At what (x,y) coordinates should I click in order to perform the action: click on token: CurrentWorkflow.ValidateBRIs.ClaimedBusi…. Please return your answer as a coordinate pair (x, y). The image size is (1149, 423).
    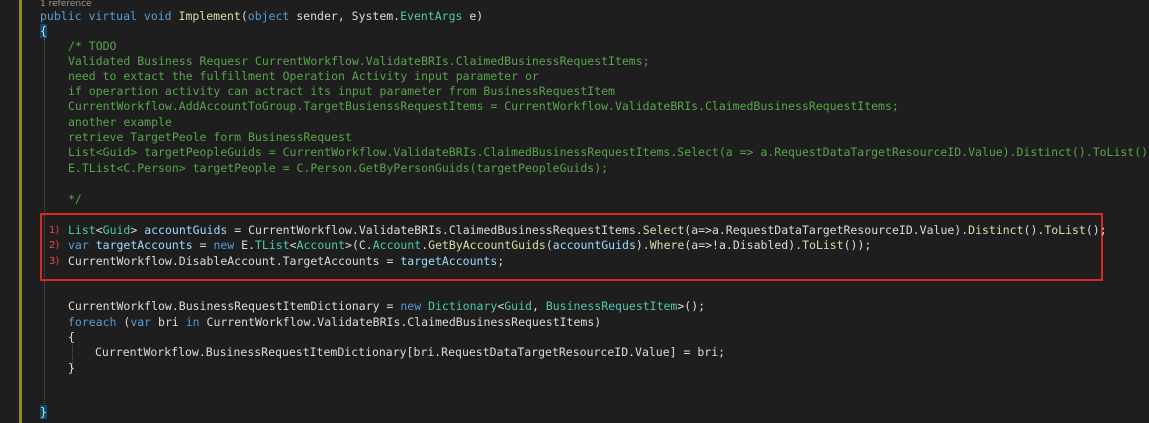
    Looking at the image, I should click on (400, 322).